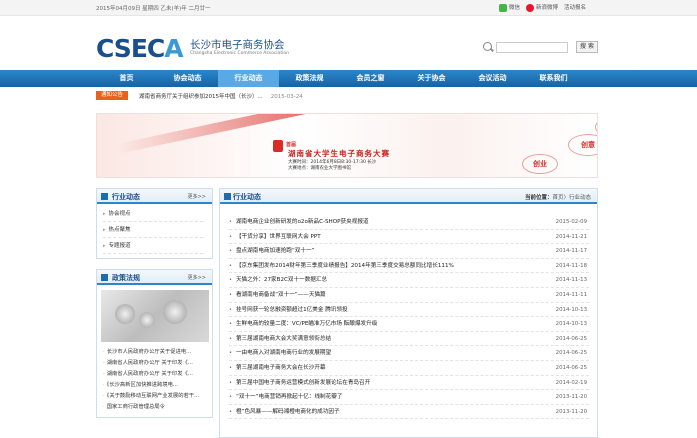  I want to click on main-header: 行业动态 当前位置：首页〉行业动态, so click(408, 196).